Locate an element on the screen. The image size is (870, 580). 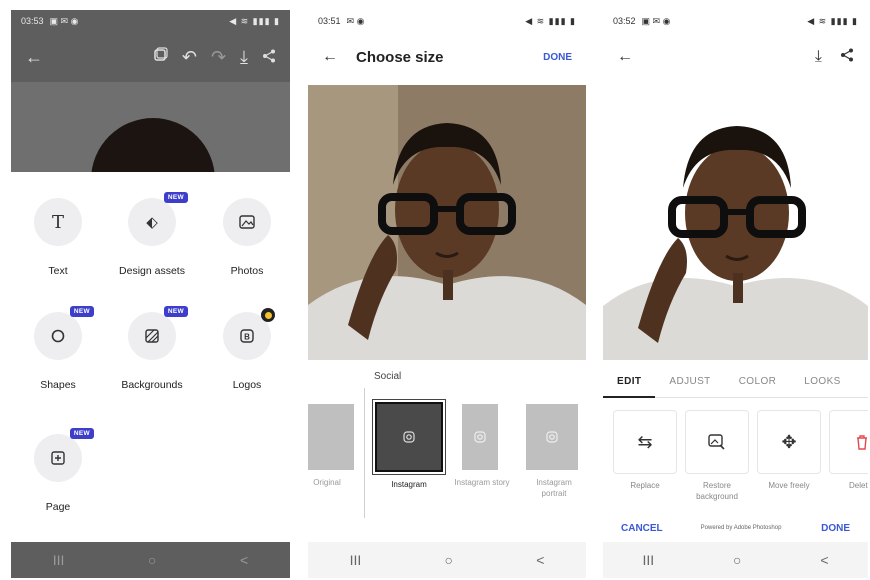
tab-looks: LOOKS is located at coordinates (822, 382).